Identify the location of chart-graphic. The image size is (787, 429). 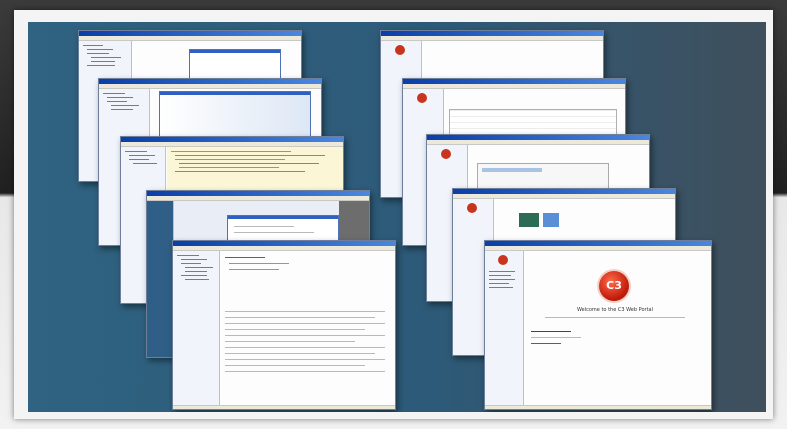
(529, 220).